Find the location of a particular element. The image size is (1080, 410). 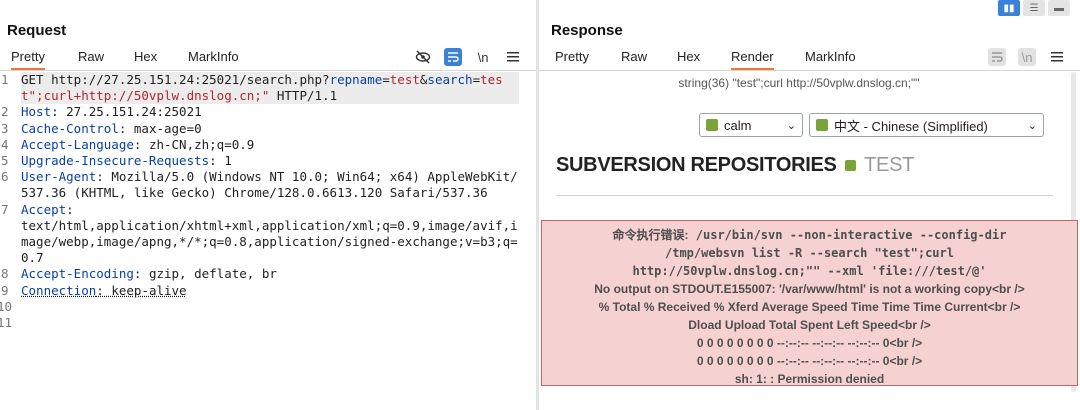

response-toolbar: \n is located at coordinates (1027, 57).